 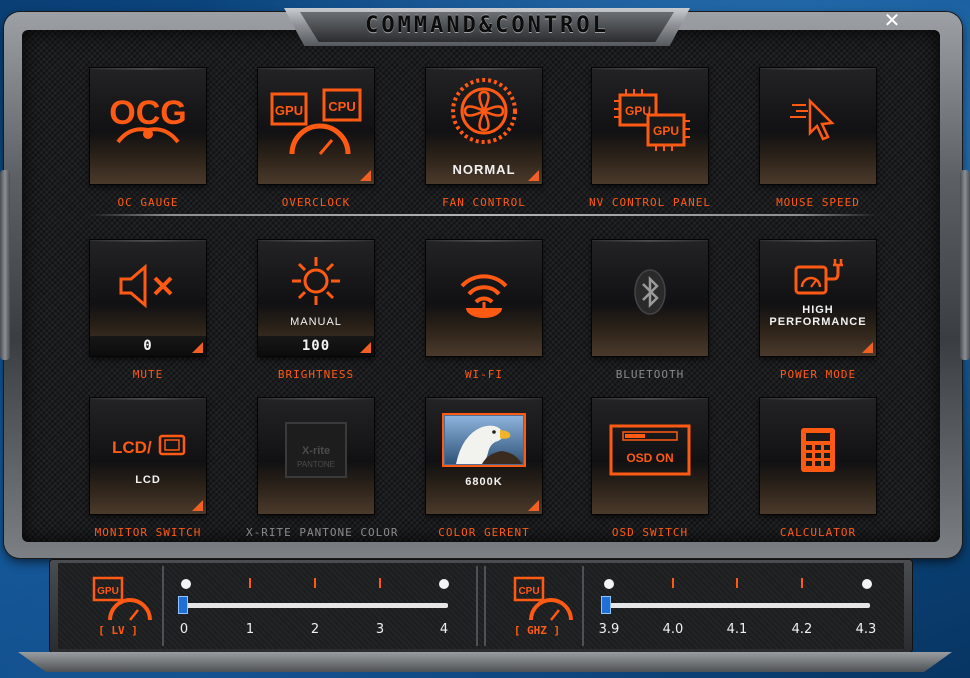 I want to click on tile-power-mode: HIGH PERFORMANCE POWER MODE, so click(x=818, y=310).